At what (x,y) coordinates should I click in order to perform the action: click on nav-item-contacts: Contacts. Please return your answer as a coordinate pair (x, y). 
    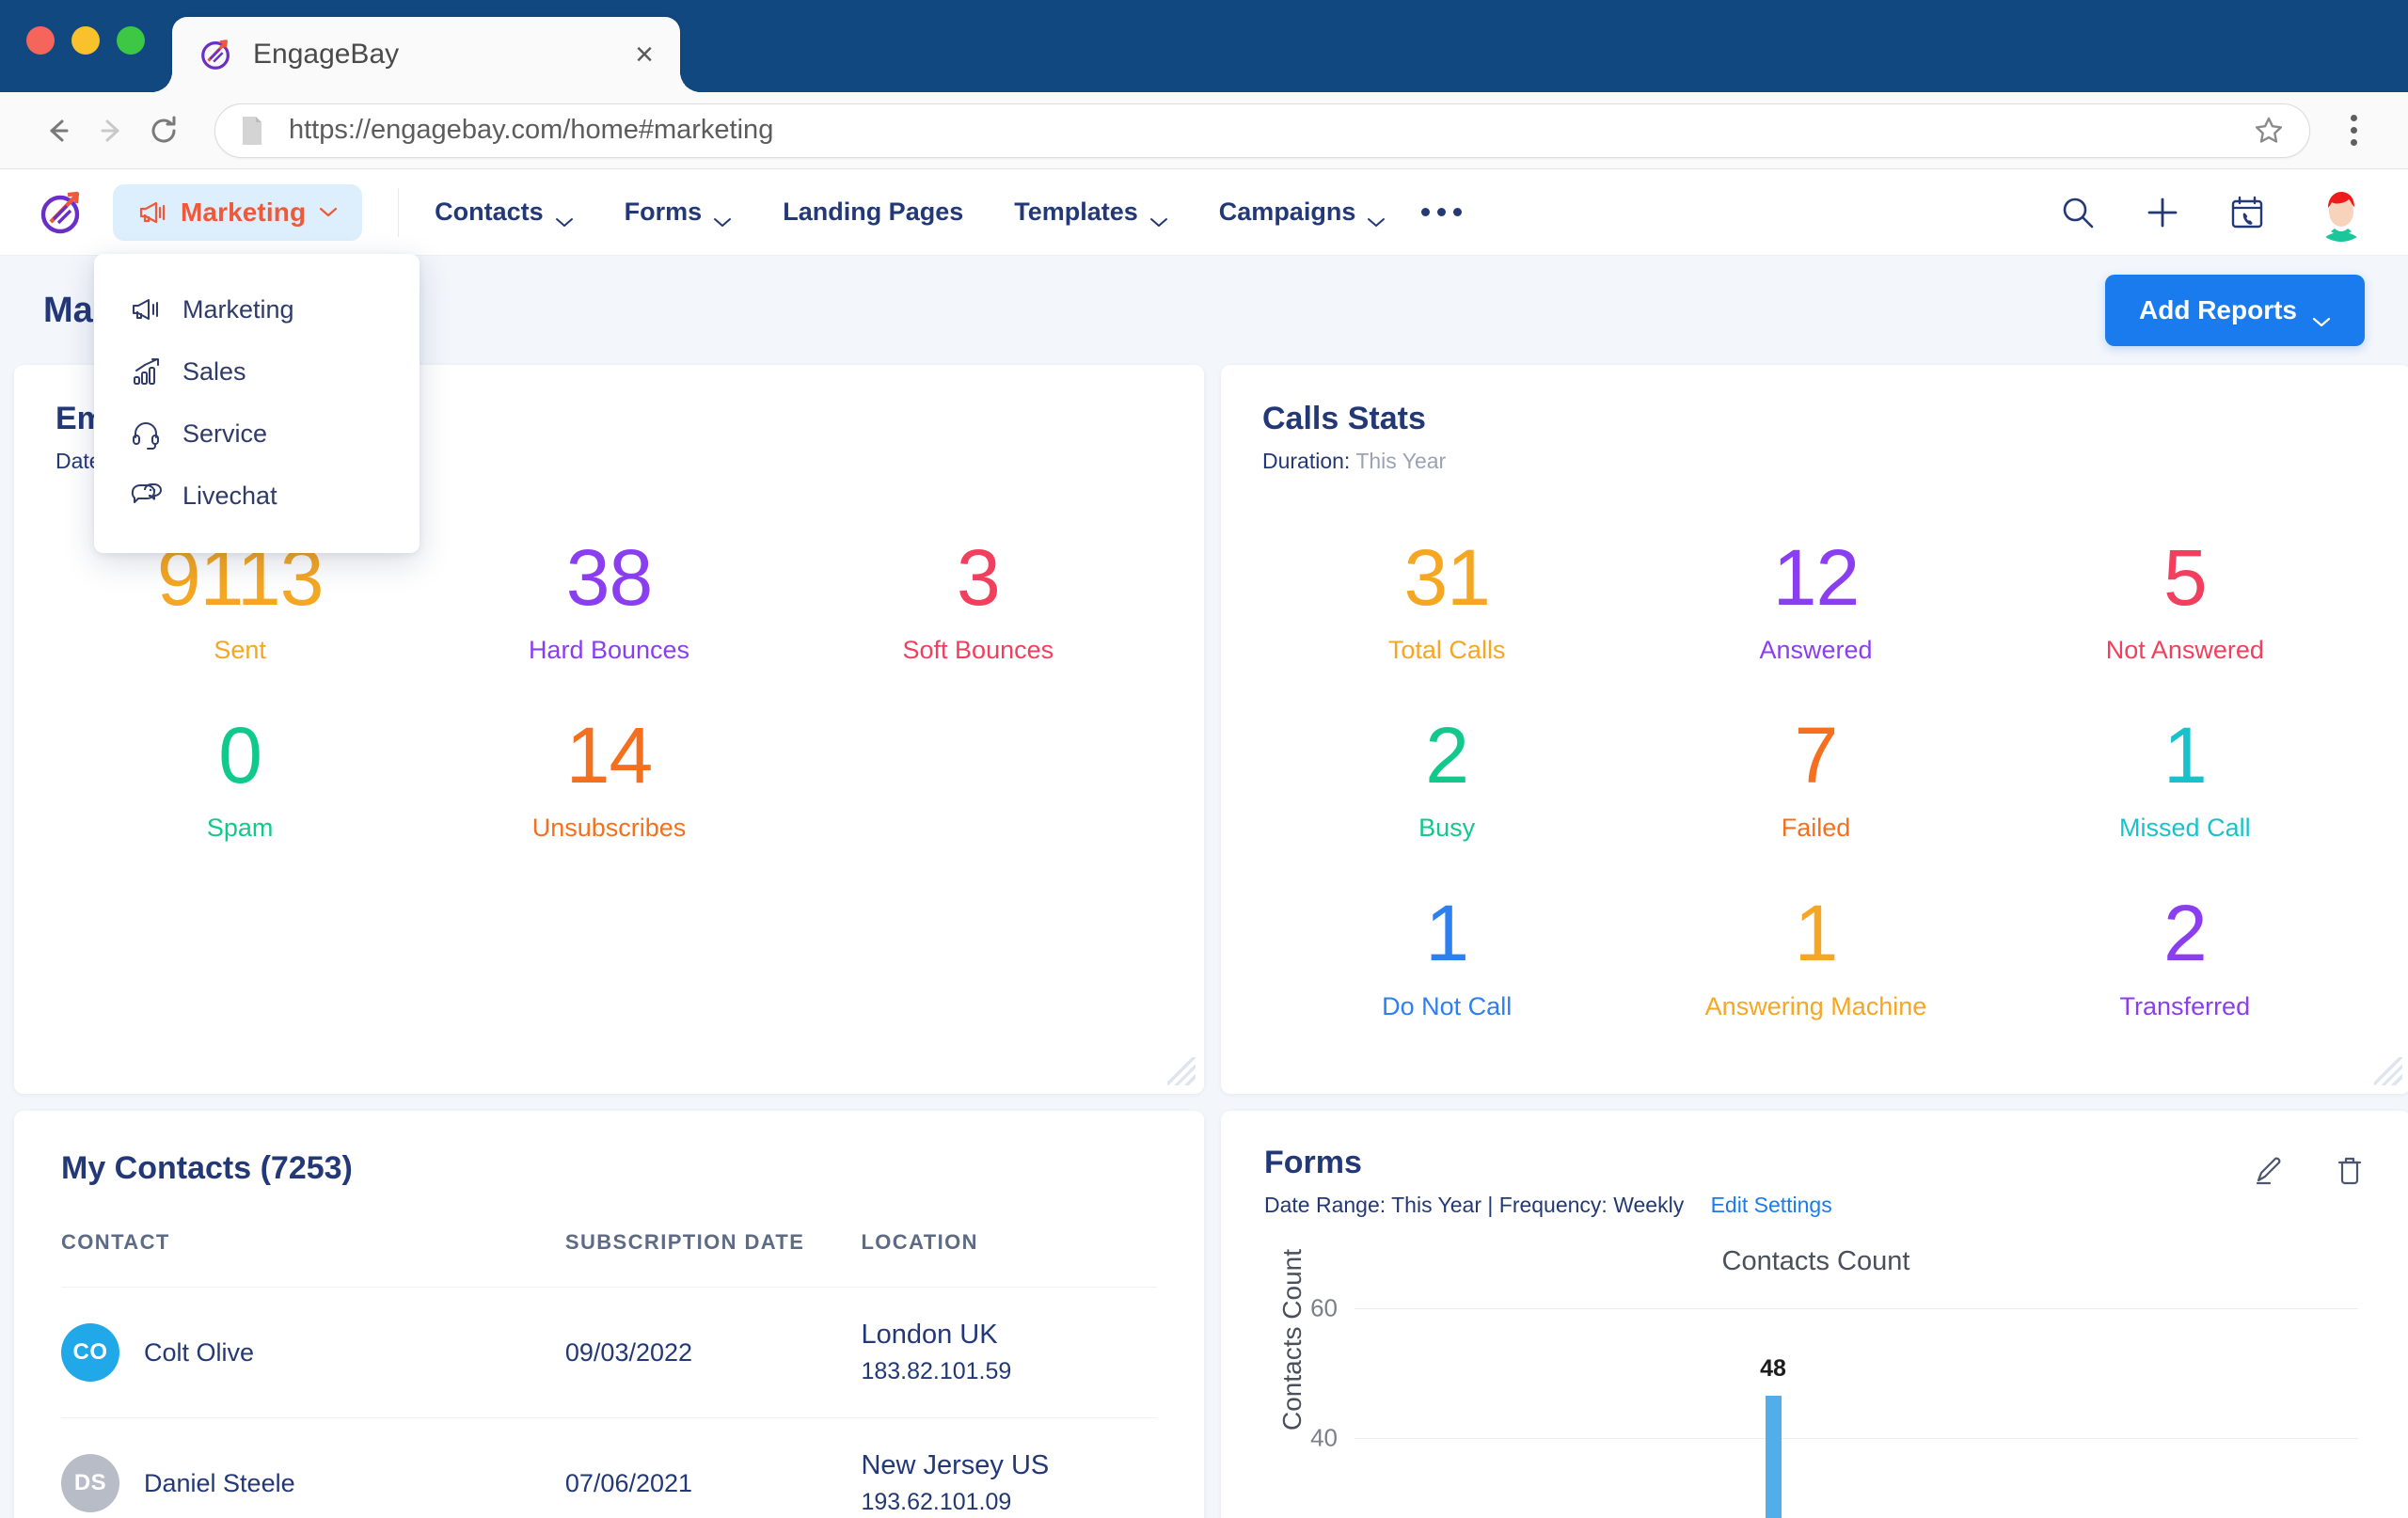
    Looking at the image, I should click on (505, 213).